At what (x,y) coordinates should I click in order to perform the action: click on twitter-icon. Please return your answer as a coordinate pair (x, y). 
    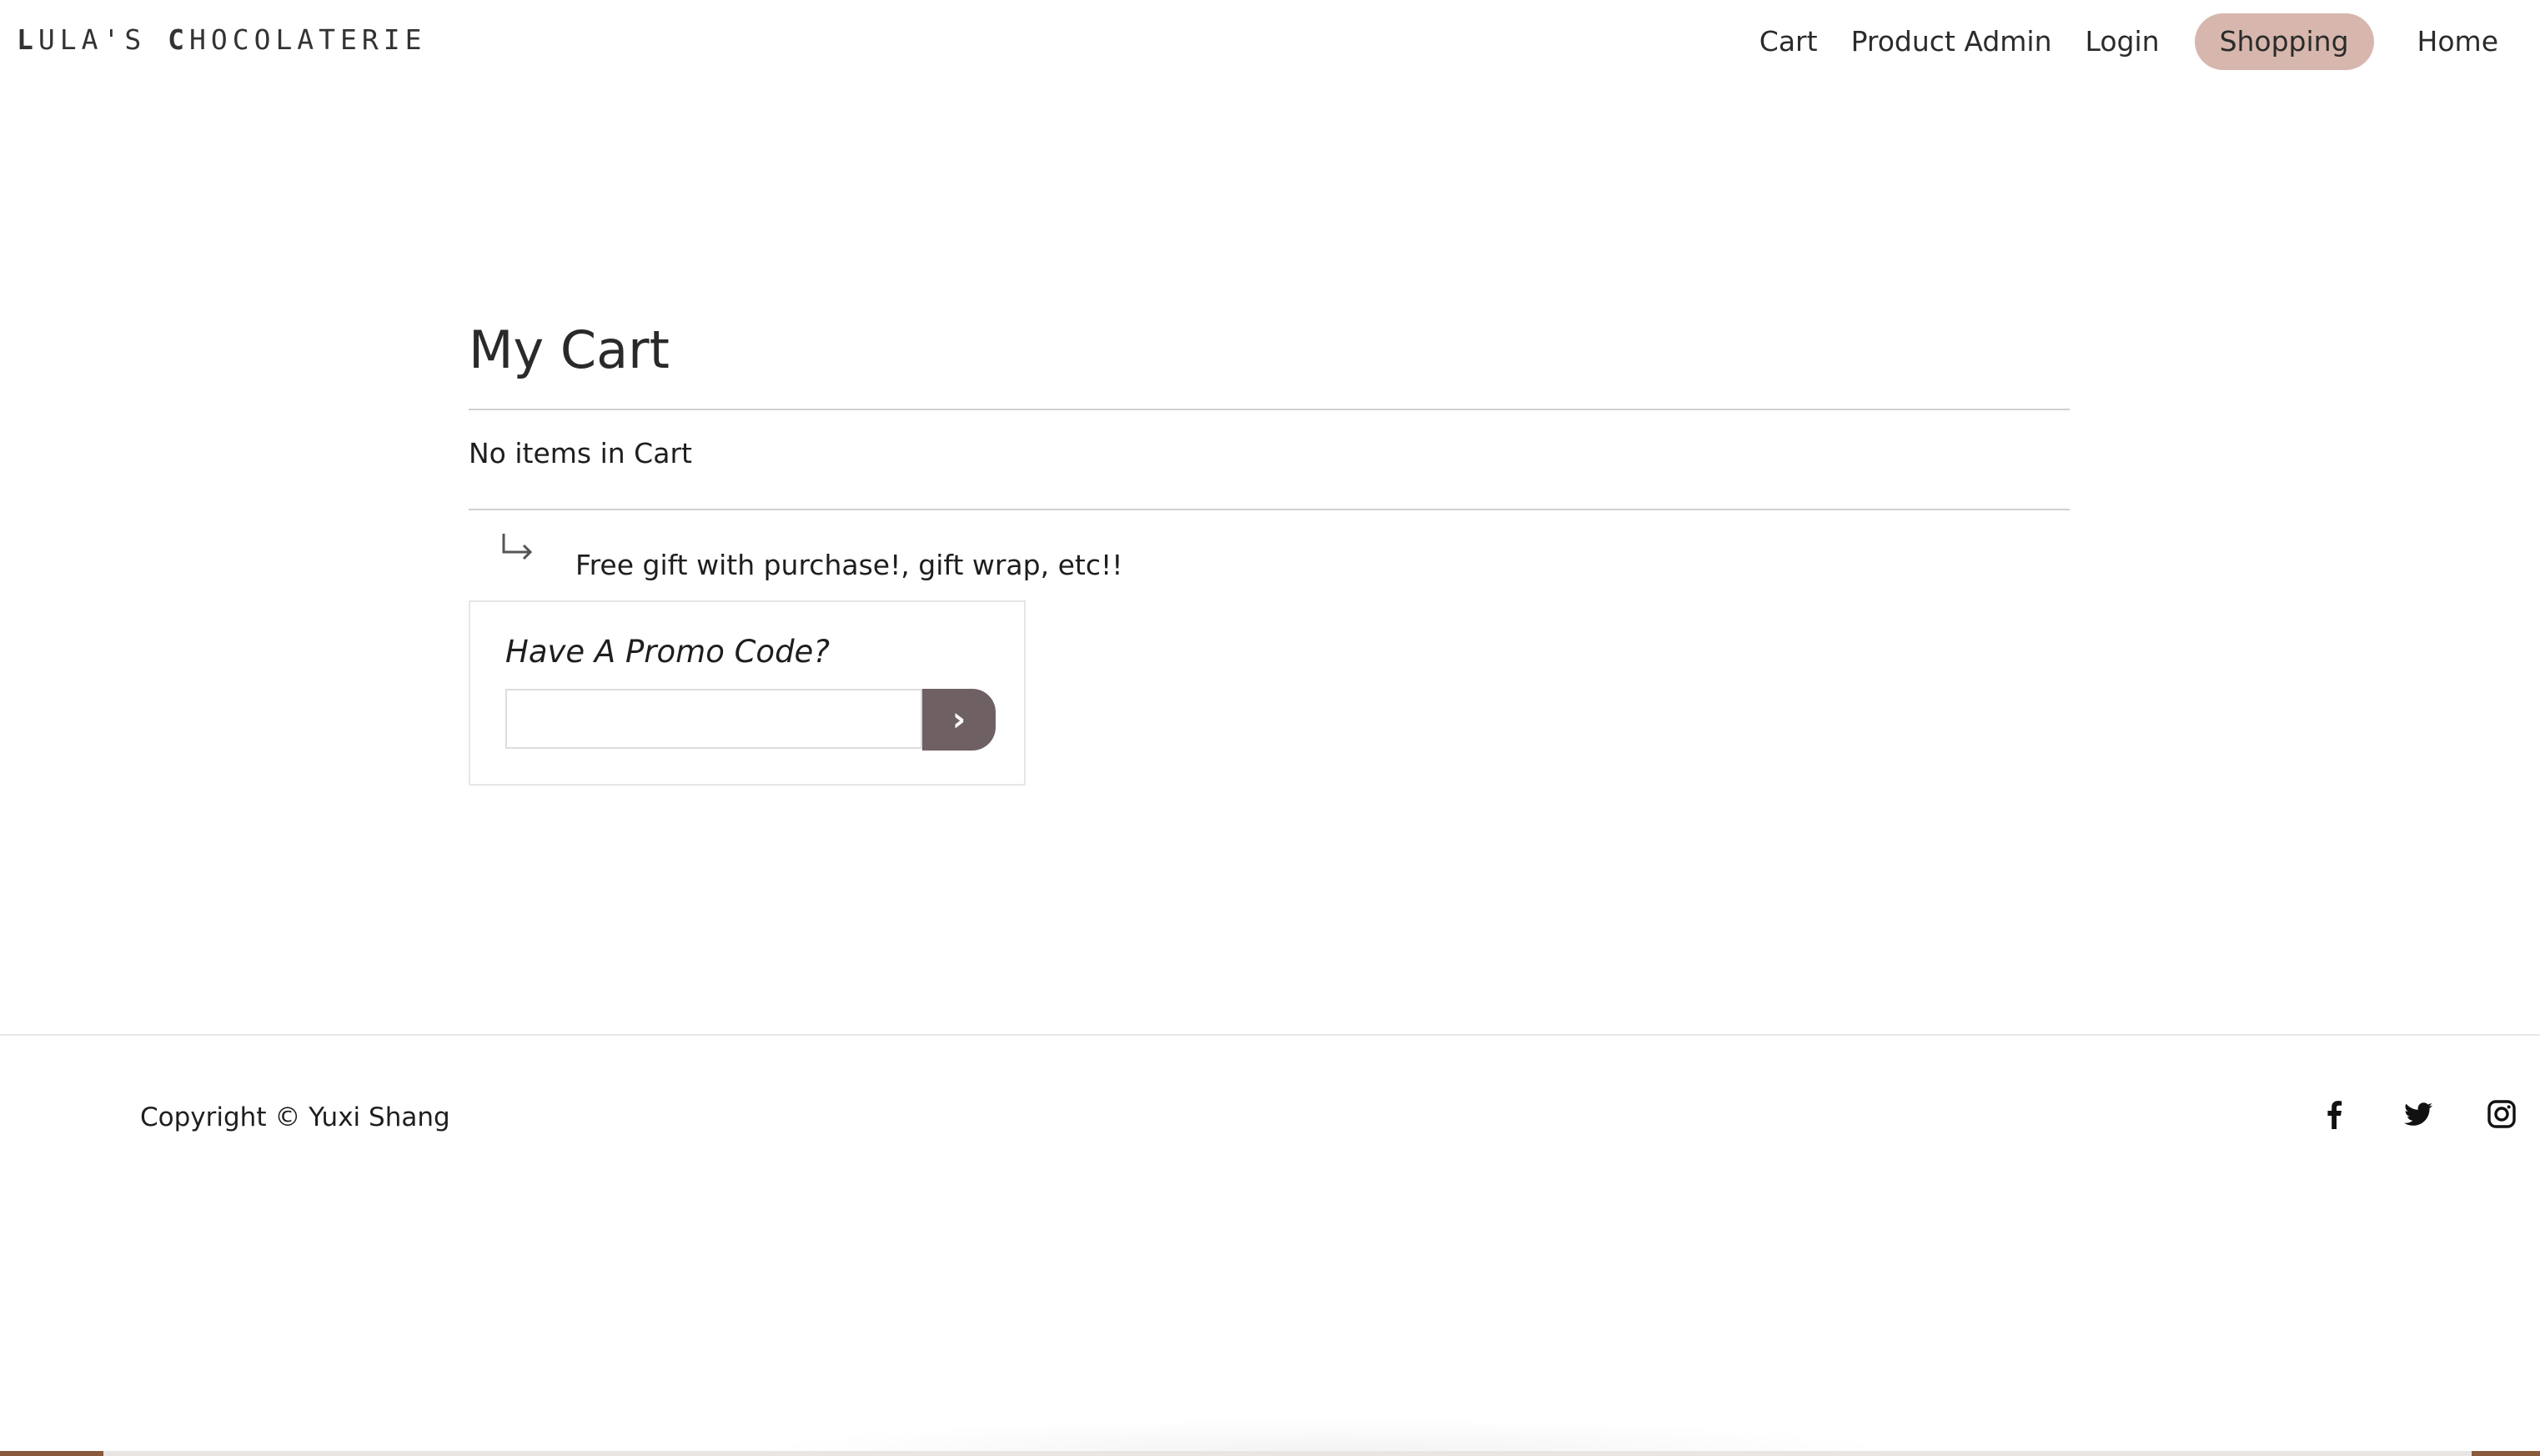
    Looking at the image, I should click on (2418, 1114).